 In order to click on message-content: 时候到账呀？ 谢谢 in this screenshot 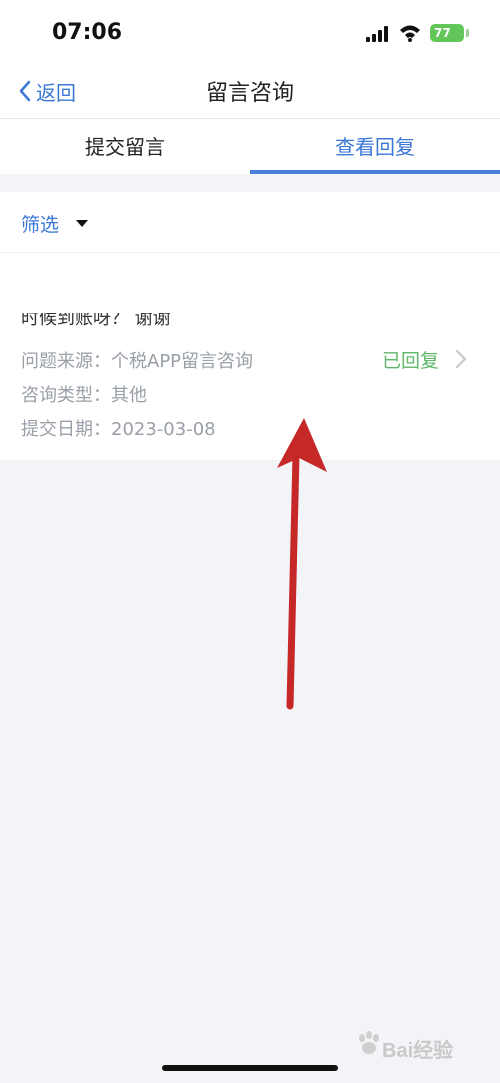, I will do `click(126, 320)`.